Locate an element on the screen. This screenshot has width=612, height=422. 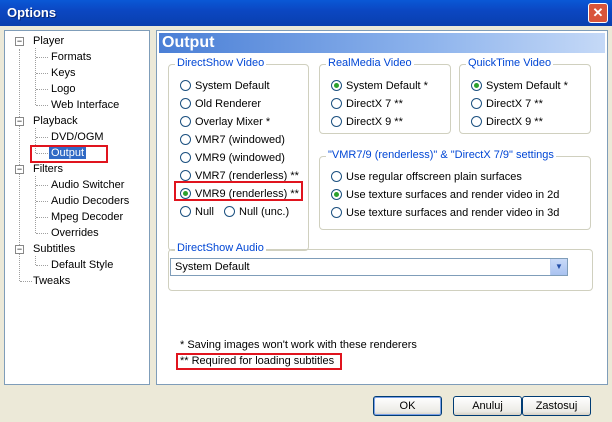
tree-item-player: Player is located at coordinates (48, 41).